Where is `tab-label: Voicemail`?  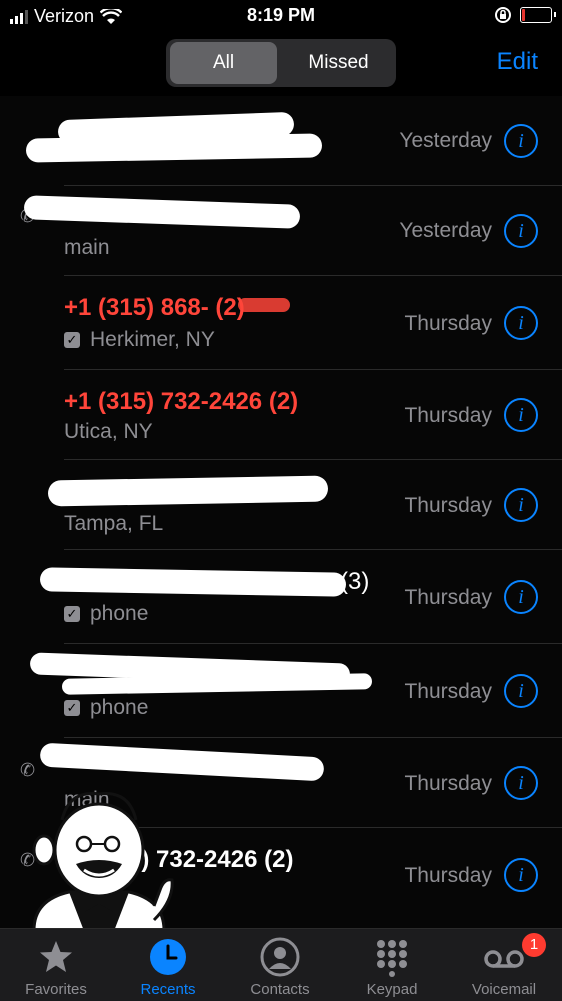 tab-label: Voicemail is located at coordinates (504, 989).